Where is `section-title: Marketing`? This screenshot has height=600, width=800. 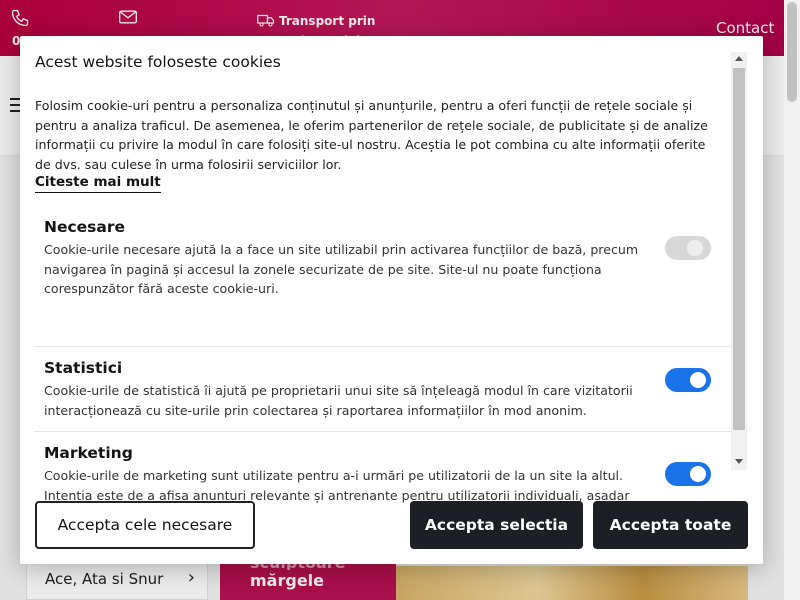
section-title: Marketing is located at coordinates (88, 453).